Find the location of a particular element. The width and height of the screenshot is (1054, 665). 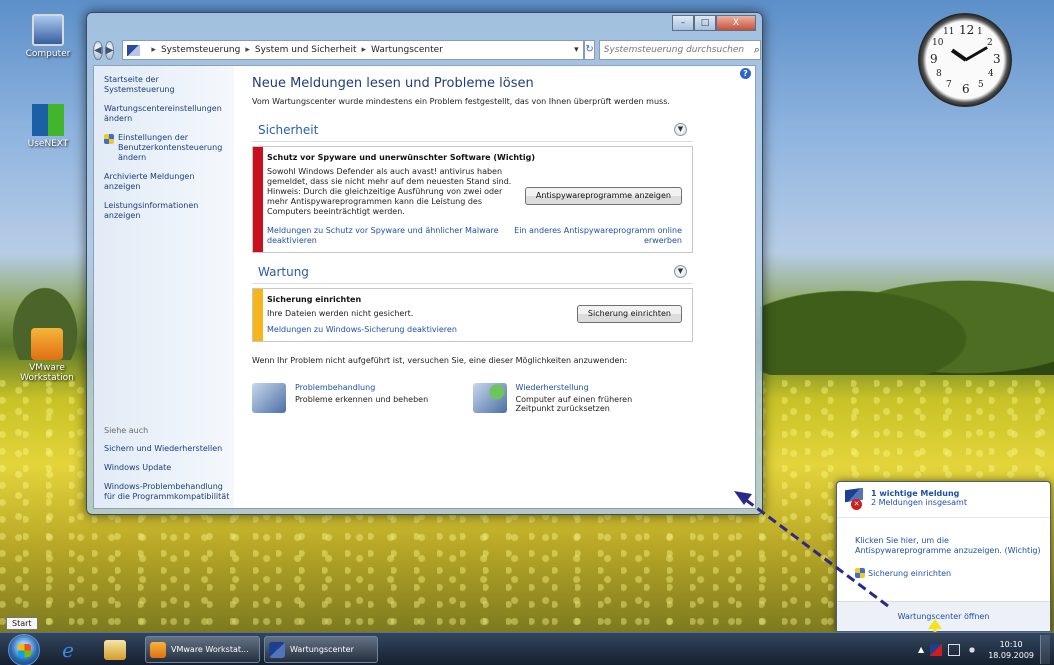

network-icon is located at coordinates (954, 649).